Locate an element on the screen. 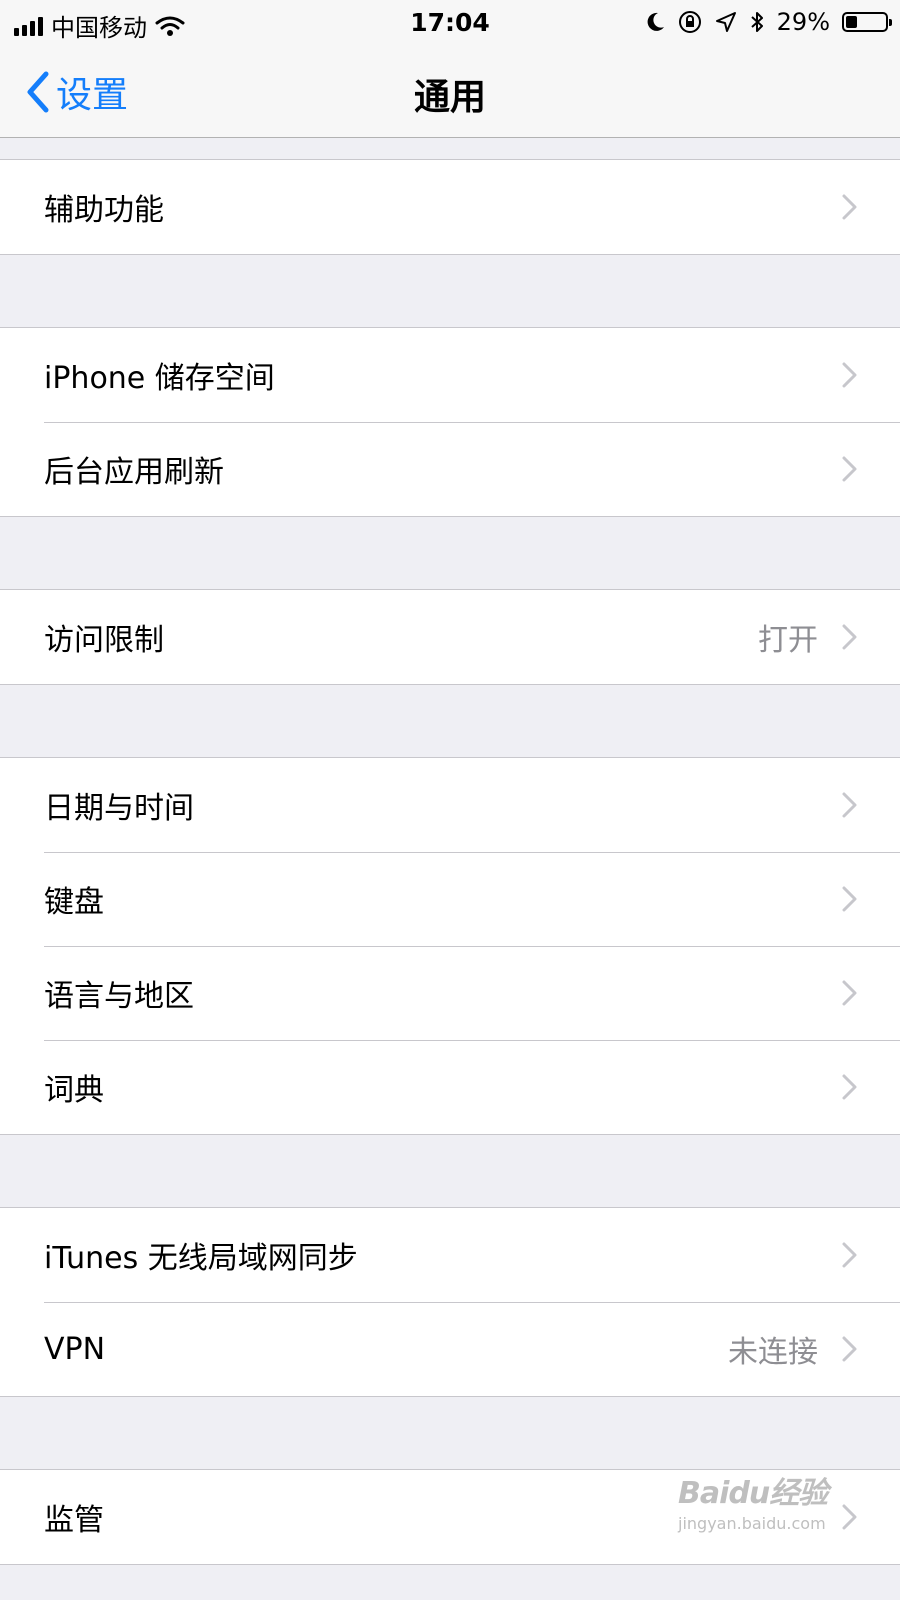 Image resolution: width=900 pixels, height=1600 pixels. row-detail-vpn-status: 未连接 is located at coordinates (773, 1352).